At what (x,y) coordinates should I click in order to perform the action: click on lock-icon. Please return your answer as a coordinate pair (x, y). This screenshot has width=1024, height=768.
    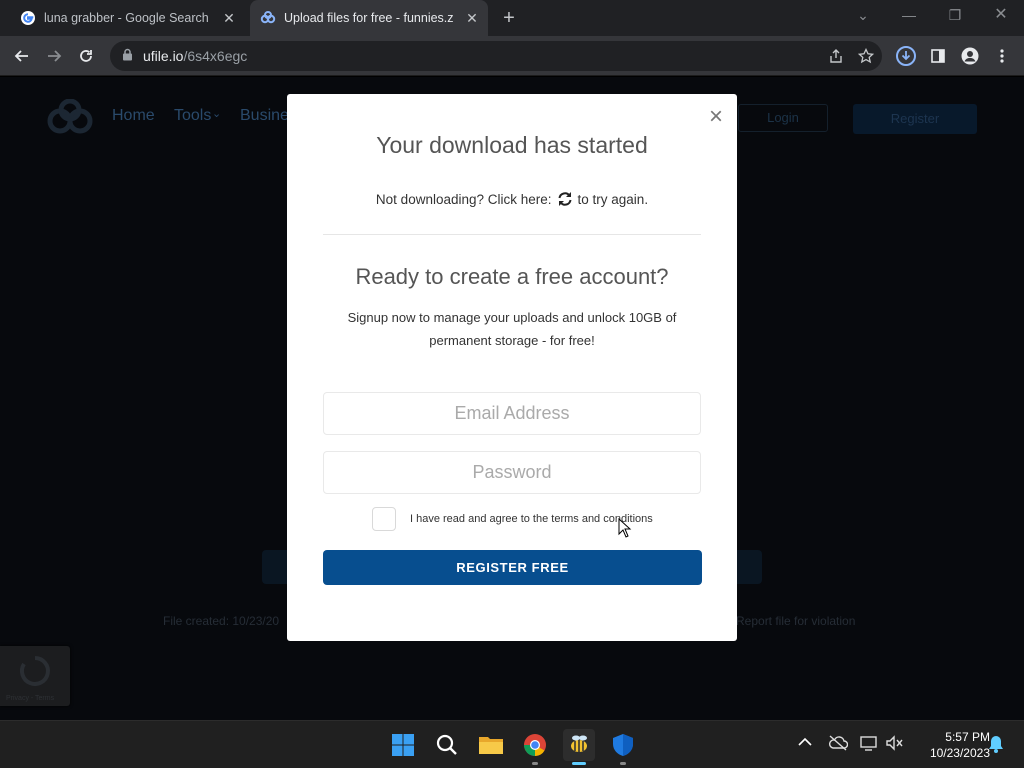
    Looking at the image, I should click on (127, 56).